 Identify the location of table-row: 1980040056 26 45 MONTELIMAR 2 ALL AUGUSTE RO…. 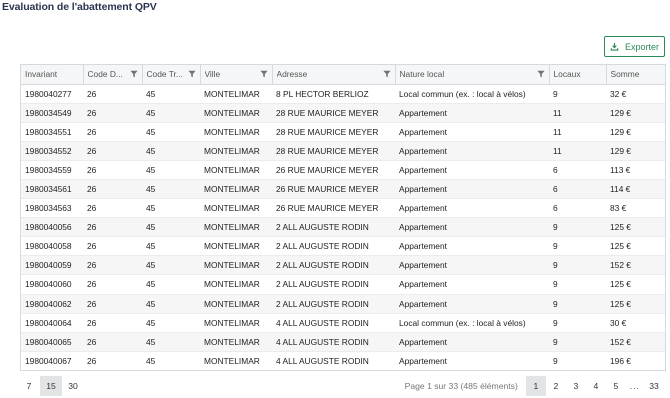
(343, 227).